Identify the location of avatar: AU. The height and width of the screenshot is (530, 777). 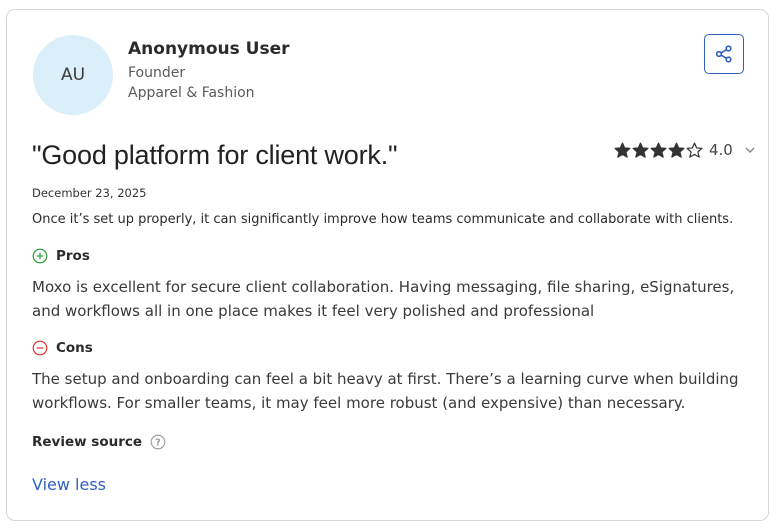
(73, 75).